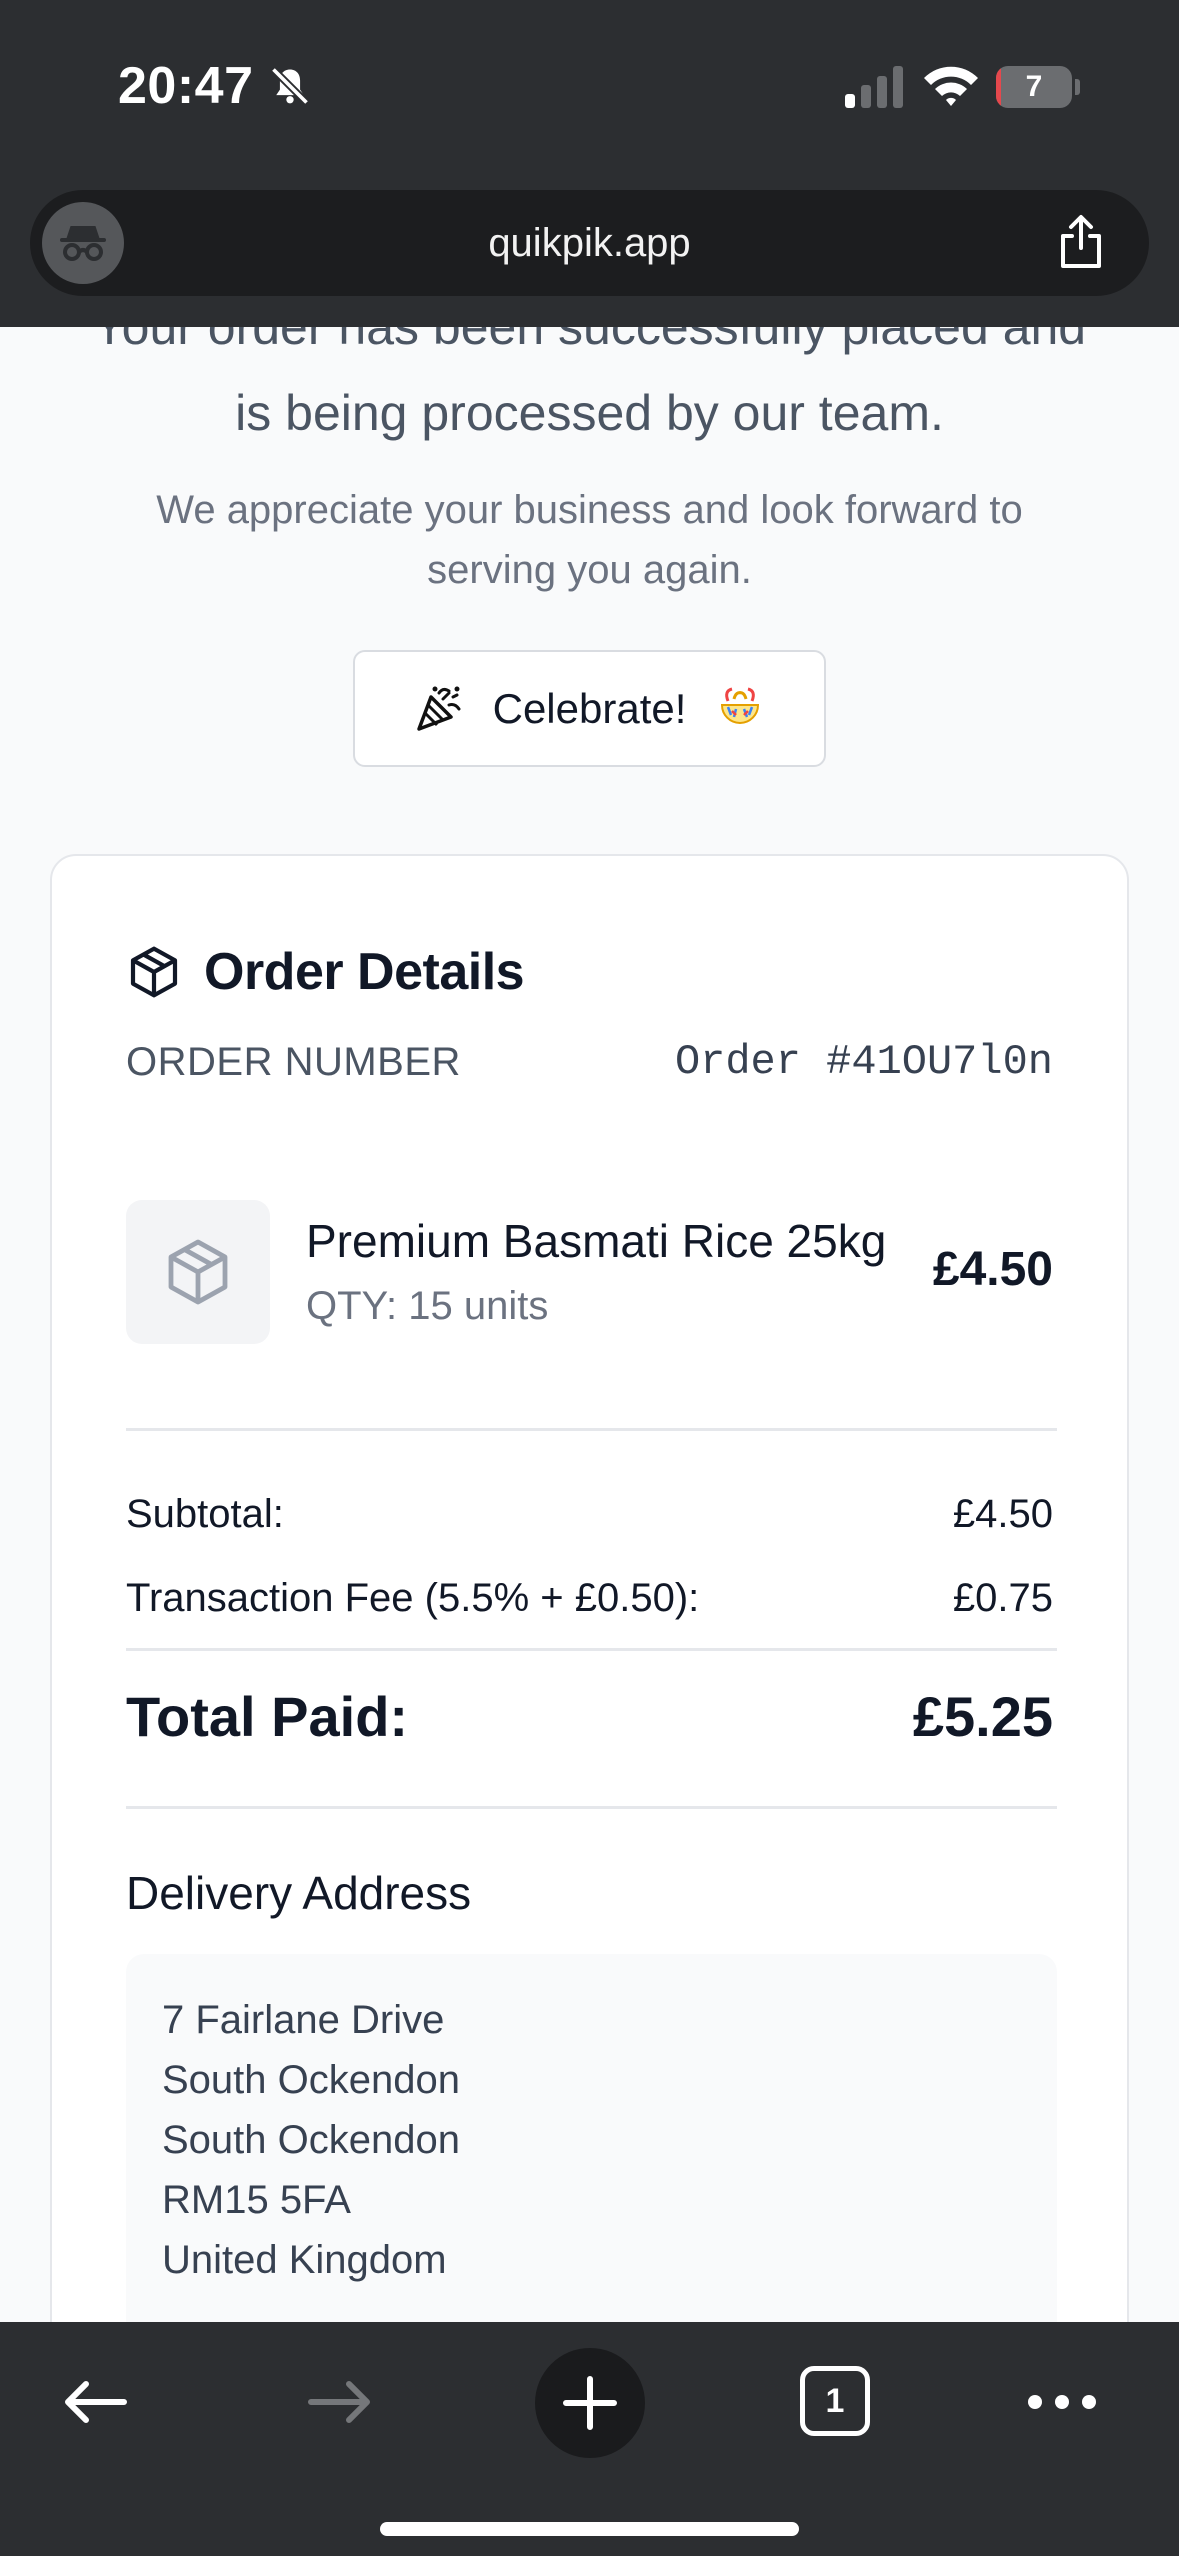  Describe the element at coordinates (438, 708) in the screenshot. I see `party-popper-icon` at that location.